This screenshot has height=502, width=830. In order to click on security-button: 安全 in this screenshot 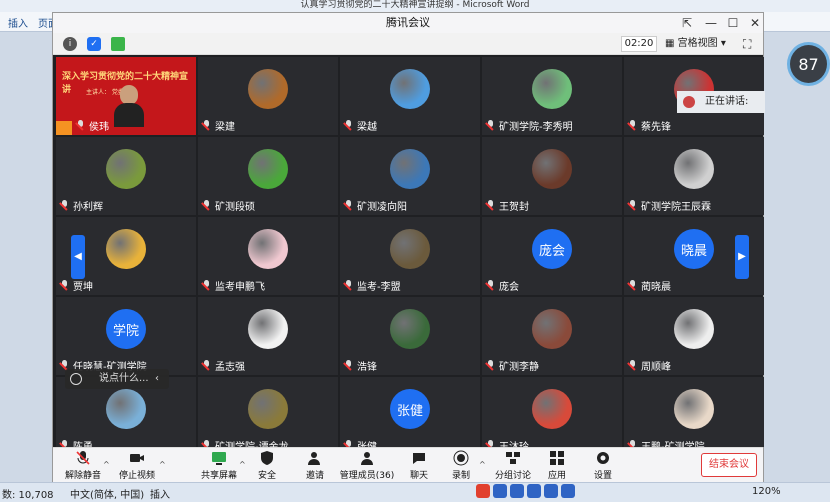, I will do `click(267, 466)`.